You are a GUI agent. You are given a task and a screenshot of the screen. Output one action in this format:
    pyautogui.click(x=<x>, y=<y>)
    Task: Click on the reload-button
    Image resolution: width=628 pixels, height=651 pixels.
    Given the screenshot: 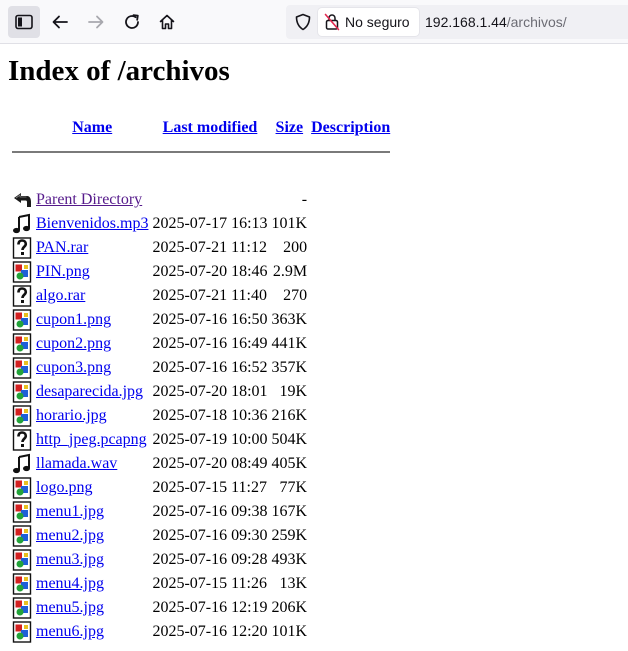 What is the action you would take?
    pyautogui.click(x=132, y=22)
    